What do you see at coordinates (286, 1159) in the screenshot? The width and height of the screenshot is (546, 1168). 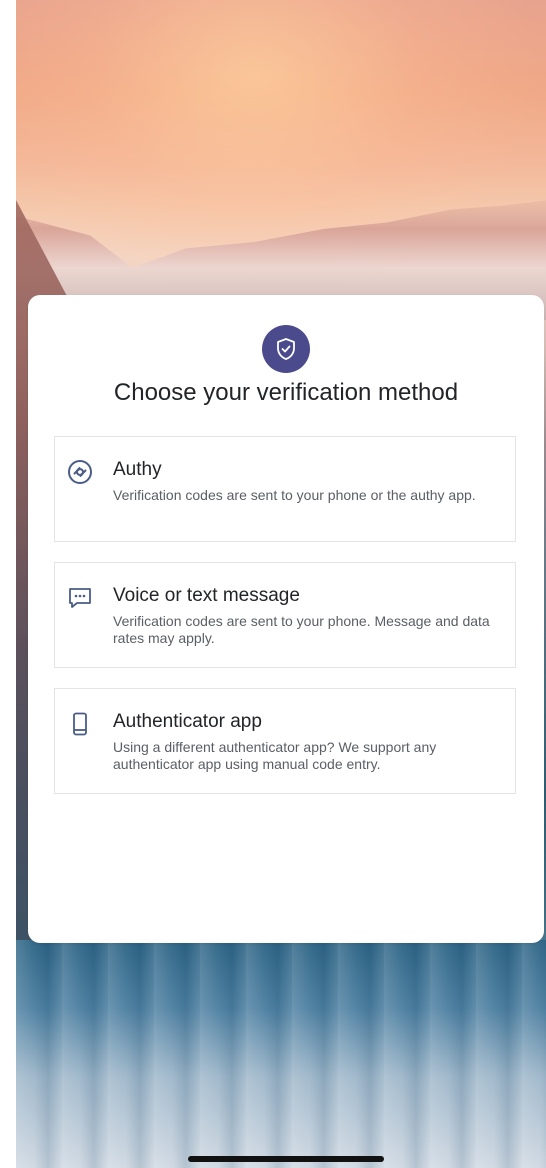 I see `home-indicator` at bounding box center [286, 1159].